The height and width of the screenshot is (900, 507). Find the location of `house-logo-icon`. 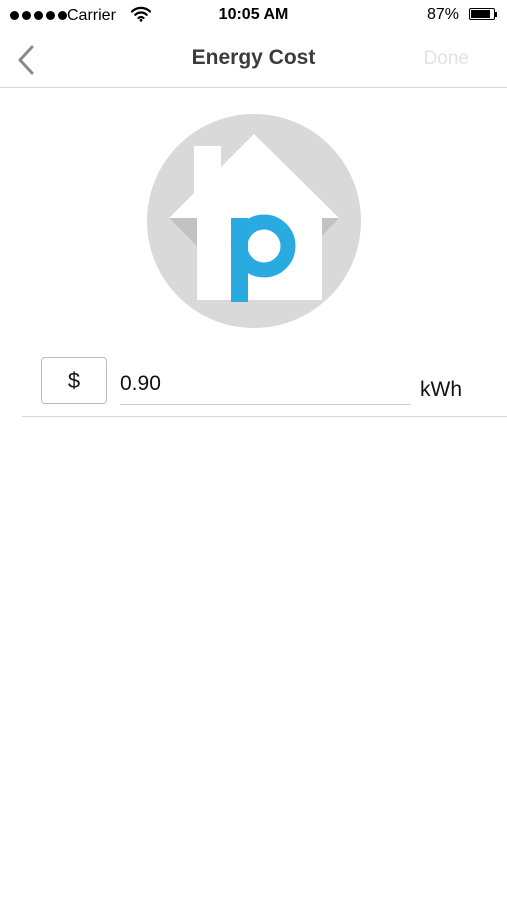

house-logo-icon is located at coordinates (254, 221).